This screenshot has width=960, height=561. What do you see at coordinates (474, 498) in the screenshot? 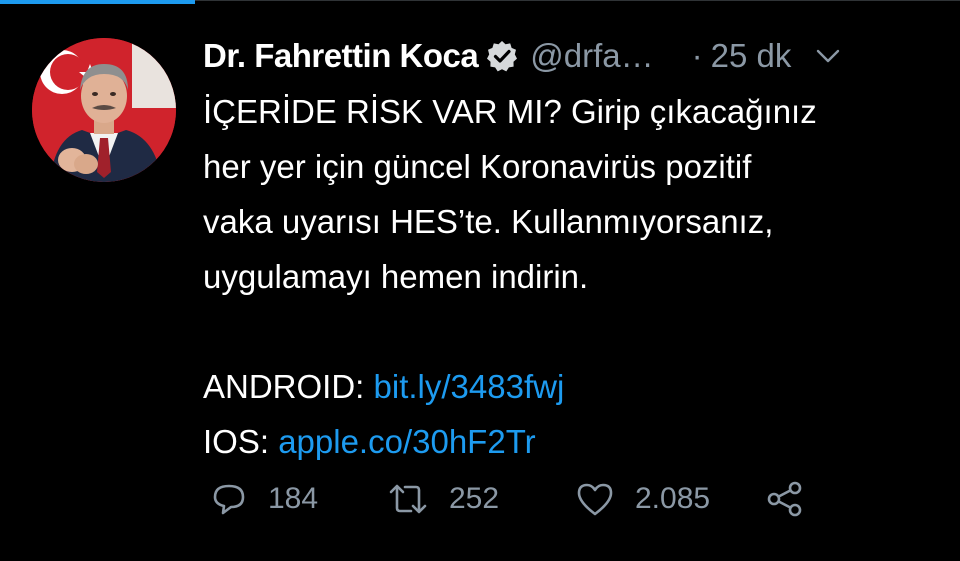
I see `retweet-count: 252` at bounding box center [474, 498].